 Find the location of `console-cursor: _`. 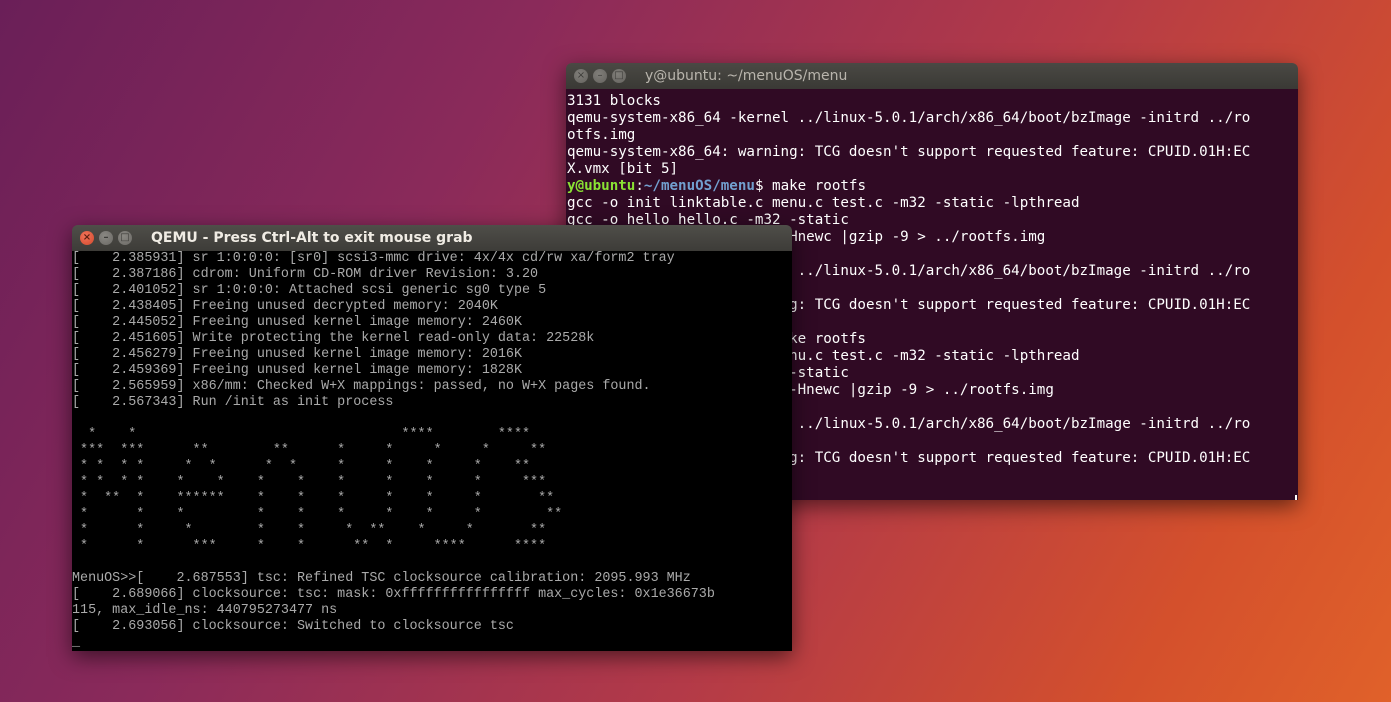

console-cursor: _ is located at coordinates (76, 642).